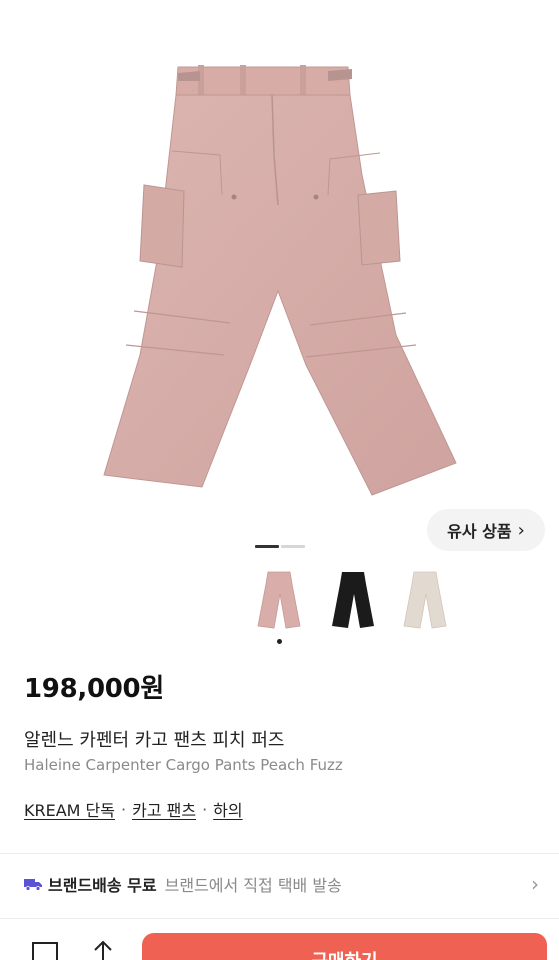 This screenshot has height=960, width=559. What do you see at coordinates (353, 600) in the screenshot?
I see `swatch-black` at bounding box center [353, 600].